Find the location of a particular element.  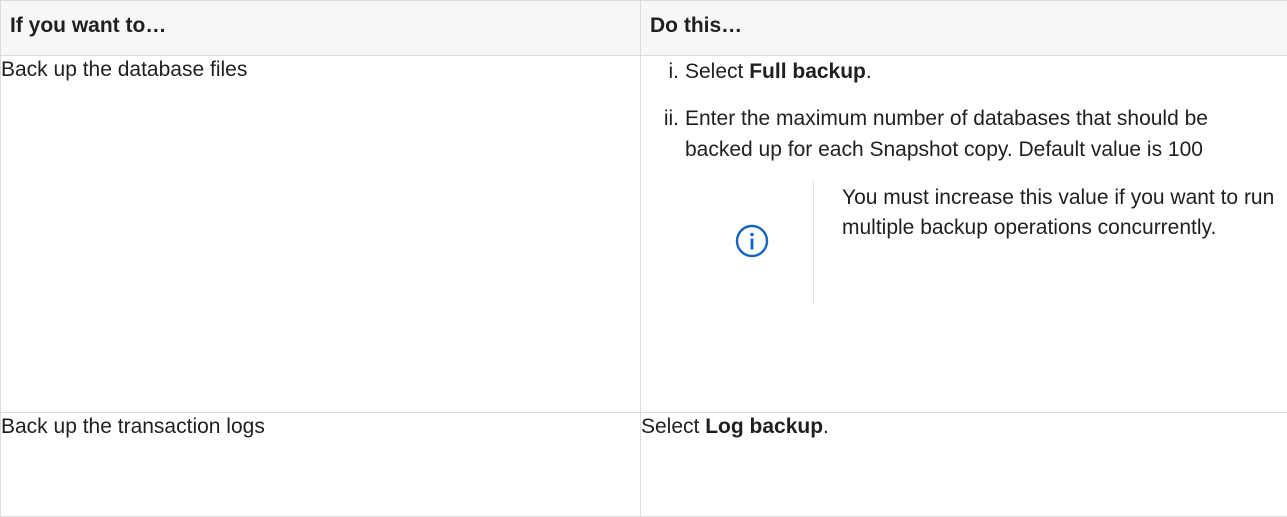

info-icon is located at coordinates (752, 243).